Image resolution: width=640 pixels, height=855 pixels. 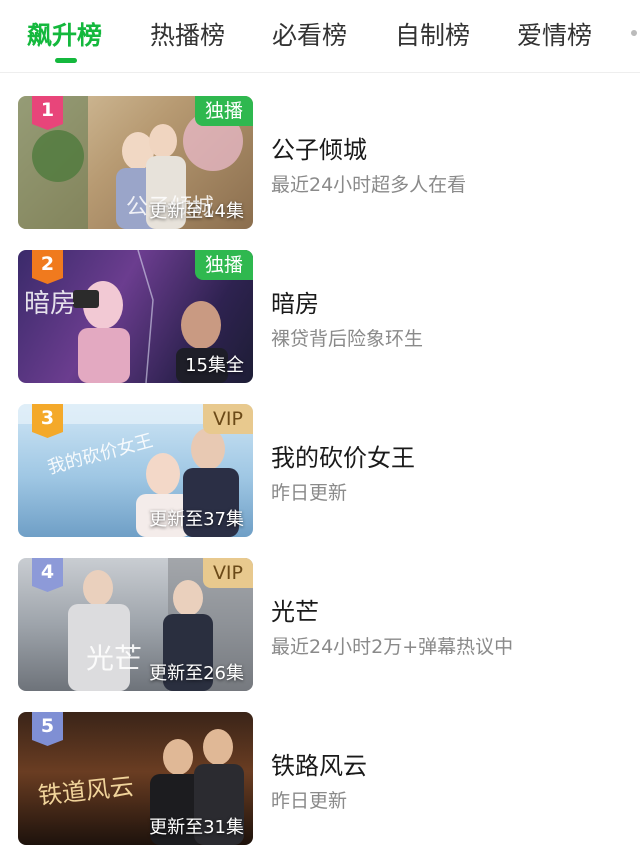 I want to click on rank-number: 1, so click(x=47, y=110).